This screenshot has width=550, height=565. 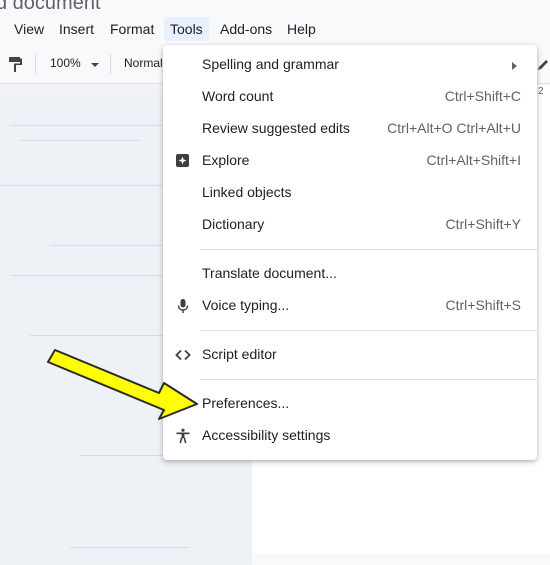 What do you see at coordinates (350, 65) in the screenshot?
I see `menu-item-spelling-and-grammar: Spelling and grammar` at bounding box center [350, 65].